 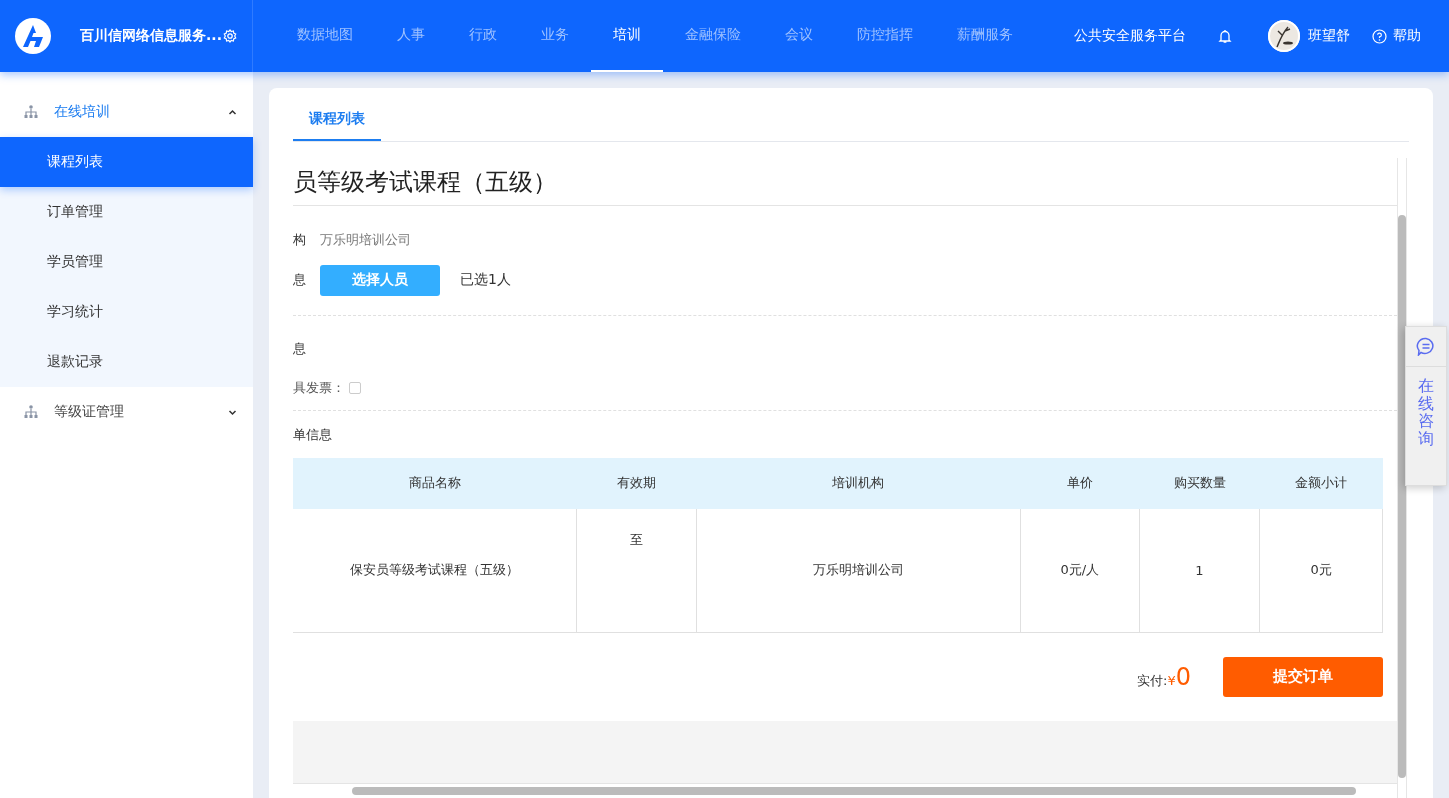 What do you see at coordinates (1402, 496) in the screenshot?
I see `vertical-scrollbar` at bounding box center [1402, 496].